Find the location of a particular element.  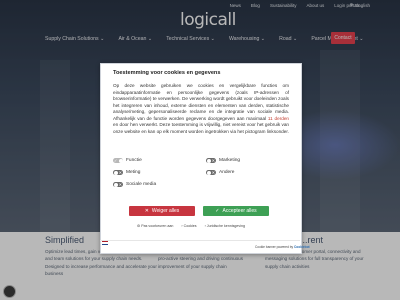

reject-label: Weiger alles is located at coordinates (165, 211).